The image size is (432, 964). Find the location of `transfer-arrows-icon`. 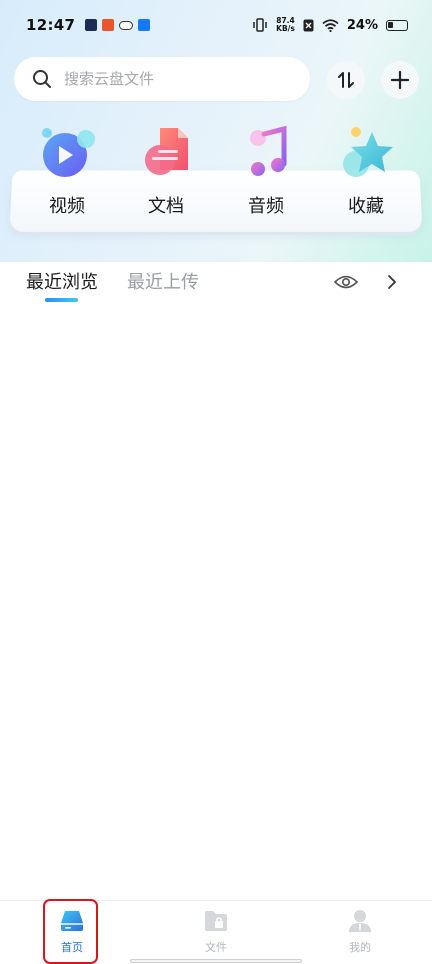

transfer-arrows-icon is located at coordinates (346, 80).